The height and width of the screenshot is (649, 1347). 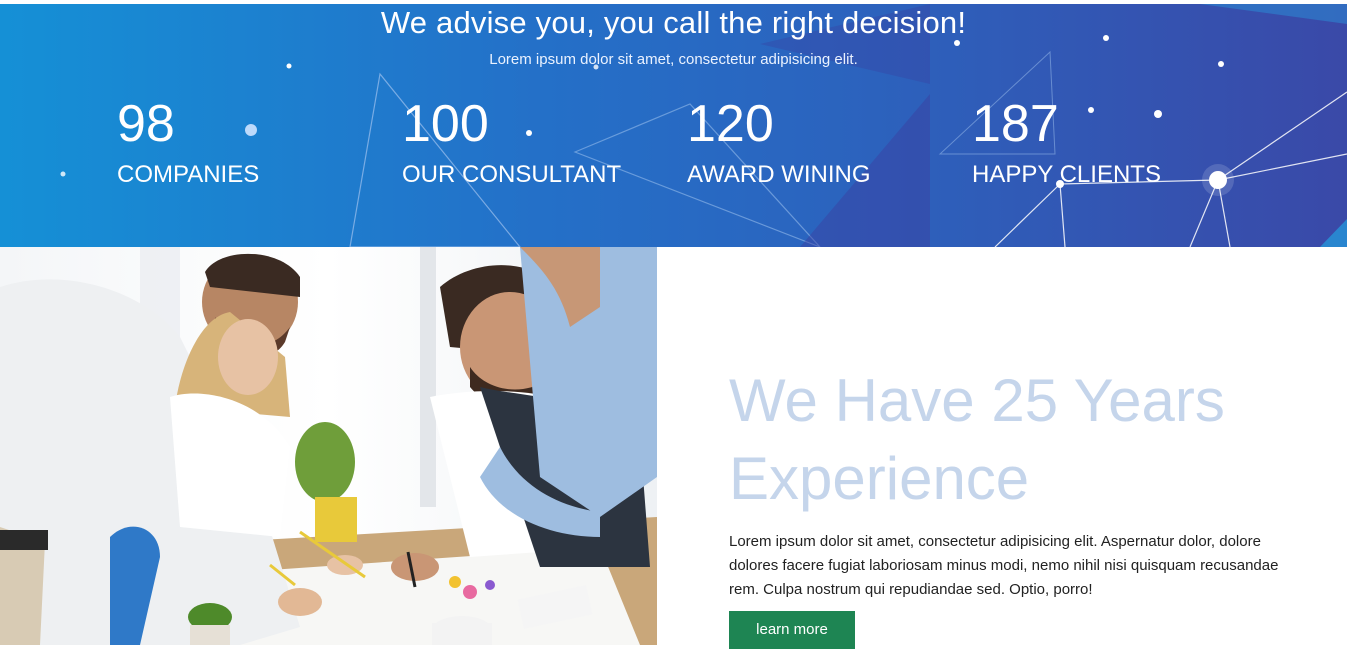 What do you see at coordinates (977, 400) in the screenshot?
I see `experience-title-line1: We Have 25 Years` at bounding box center [977, 400].